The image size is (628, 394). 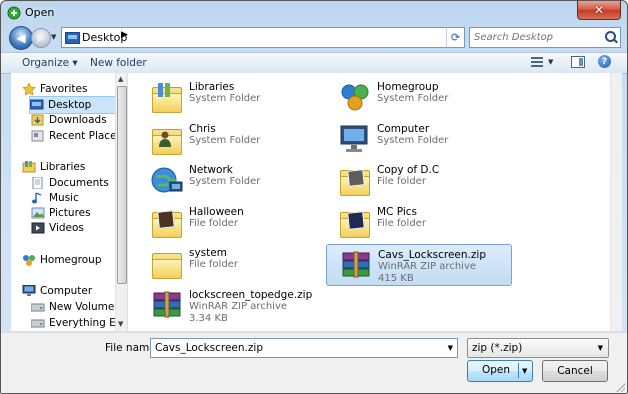 What do you see at coordinates (120, 324) in the screenshot?
I see `scroll-down-icon: ▼` at bounding box center [120, 324].